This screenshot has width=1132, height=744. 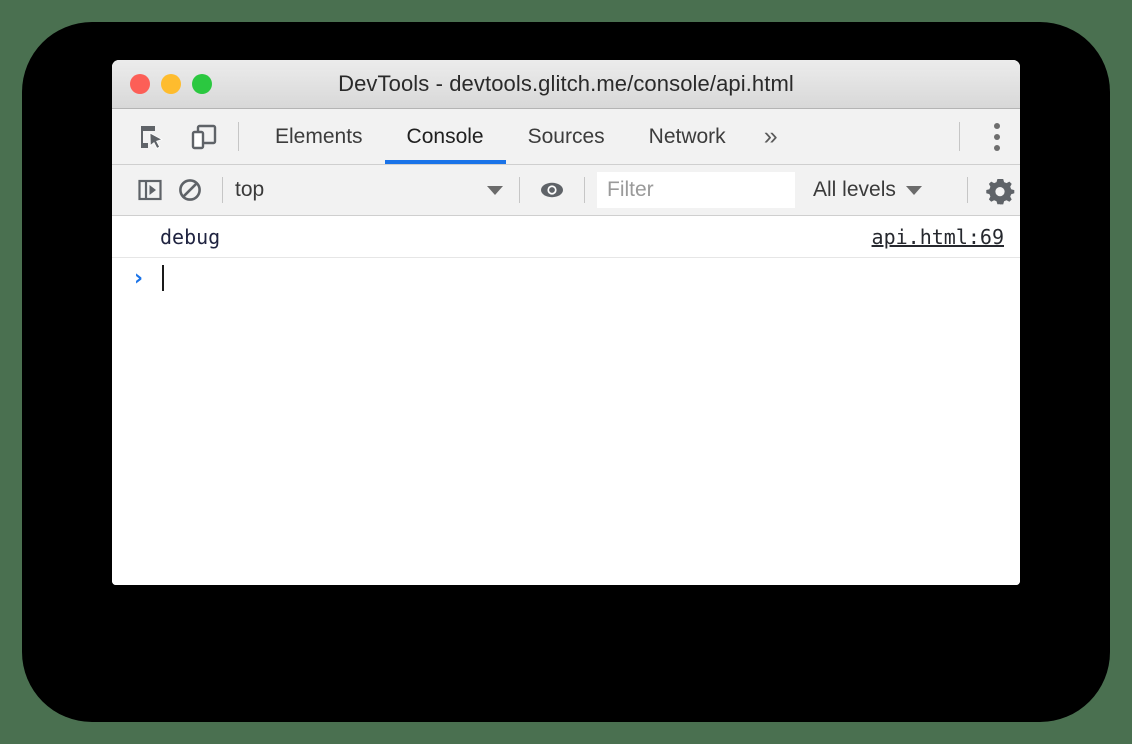 What do you see at coordinates (238, 136) in the screenshot?
I see `tab-bar-divider` at bounding box center [238, 136].